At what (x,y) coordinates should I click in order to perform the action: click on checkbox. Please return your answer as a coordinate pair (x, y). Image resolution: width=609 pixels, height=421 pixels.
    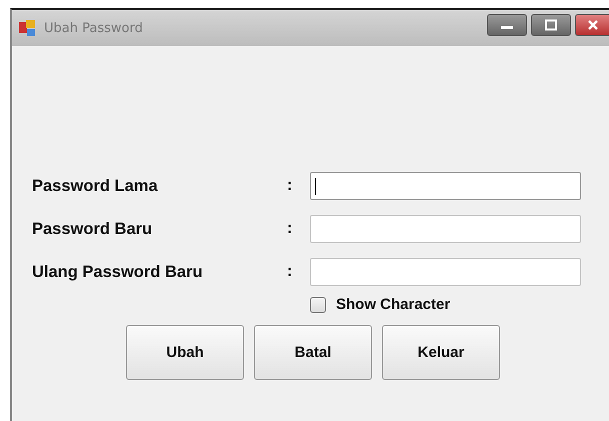
    Looking at the image, I should click on (318, 304).